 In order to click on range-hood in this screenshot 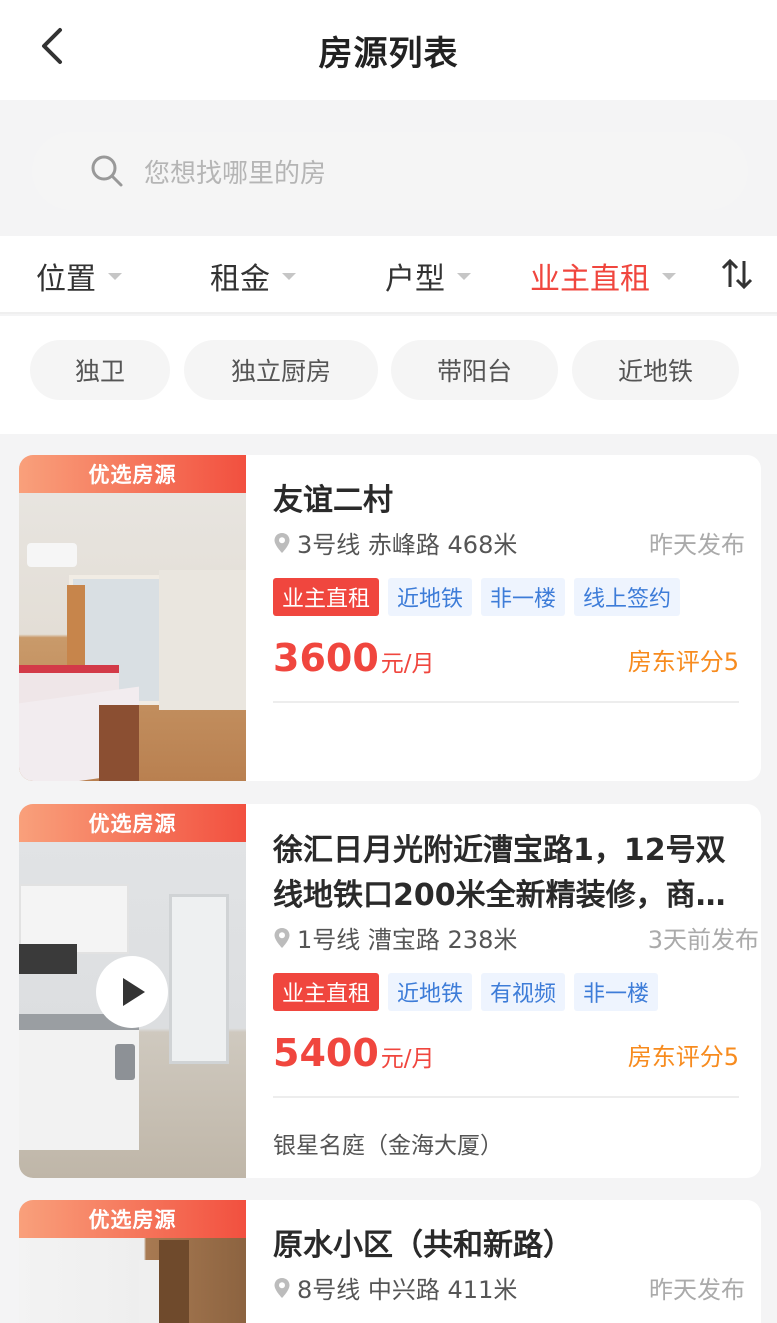, I will do `click(48, 959)`.